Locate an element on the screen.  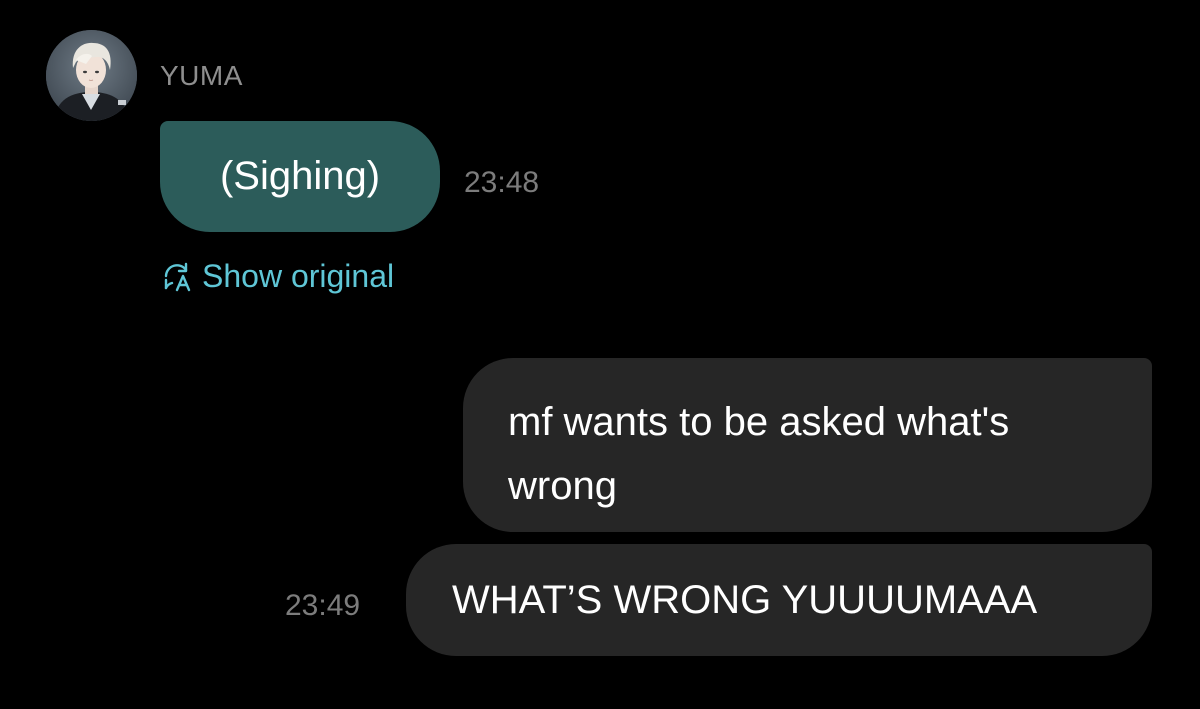
sender-name: YUMA is located at coordinates (201, 75).